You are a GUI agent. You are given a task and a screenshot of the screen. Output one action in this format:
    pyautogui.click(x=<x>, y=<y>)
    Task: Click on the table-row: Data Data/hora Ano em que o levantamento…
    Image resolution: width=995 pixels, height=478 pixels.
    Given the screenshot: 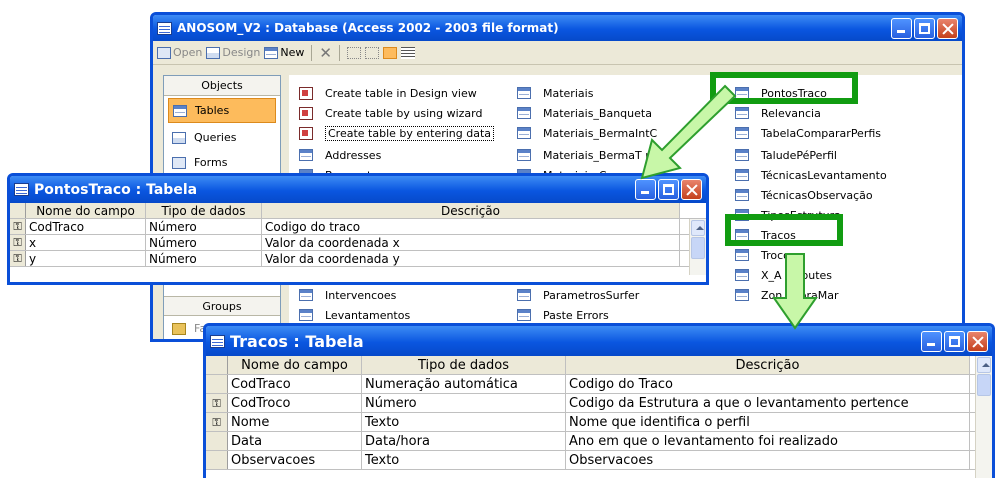 What is the action you would take?
    pyautogui.click(x=599, y=441)
    